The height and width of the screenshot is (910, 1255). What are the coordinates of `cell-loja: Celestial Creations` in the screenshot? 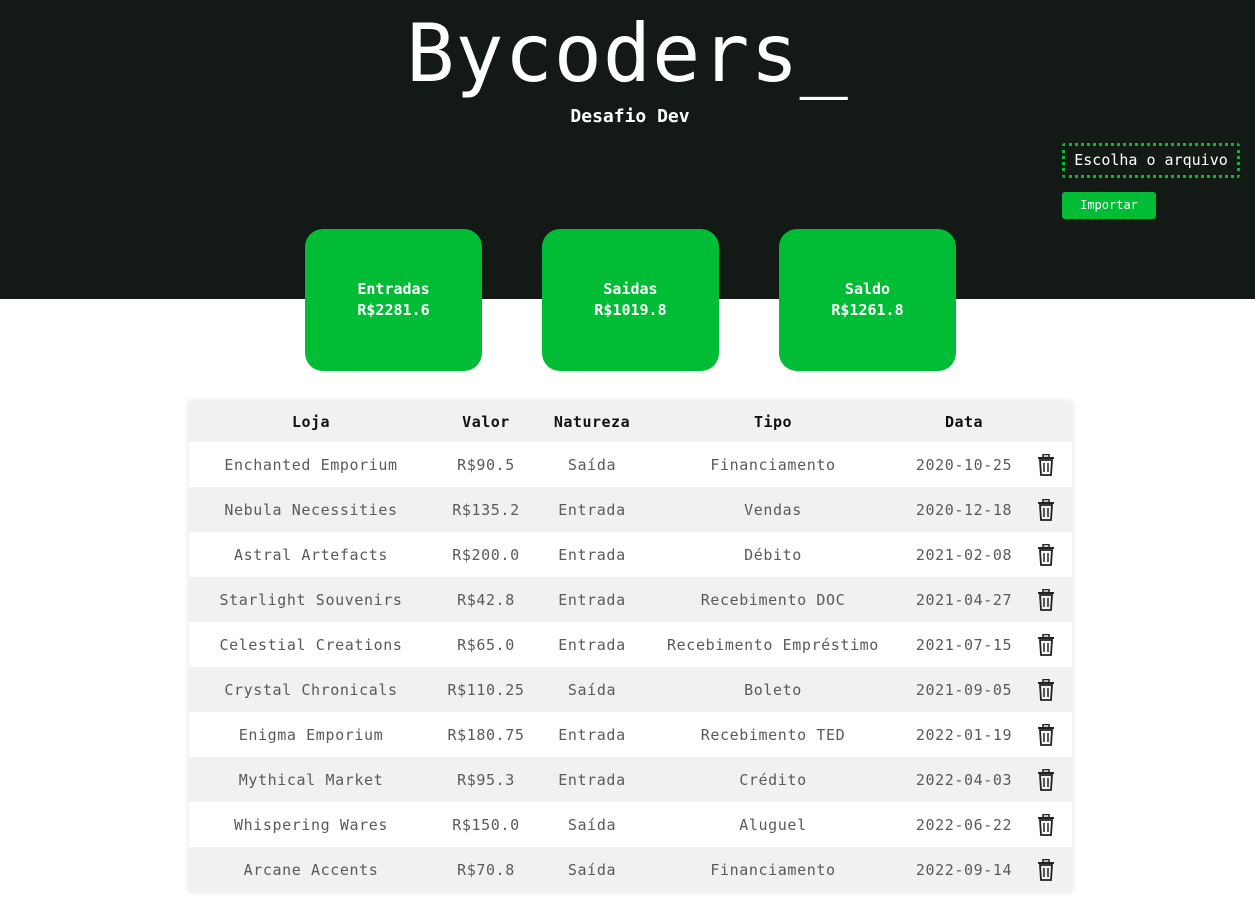 It's located at (311, 644).